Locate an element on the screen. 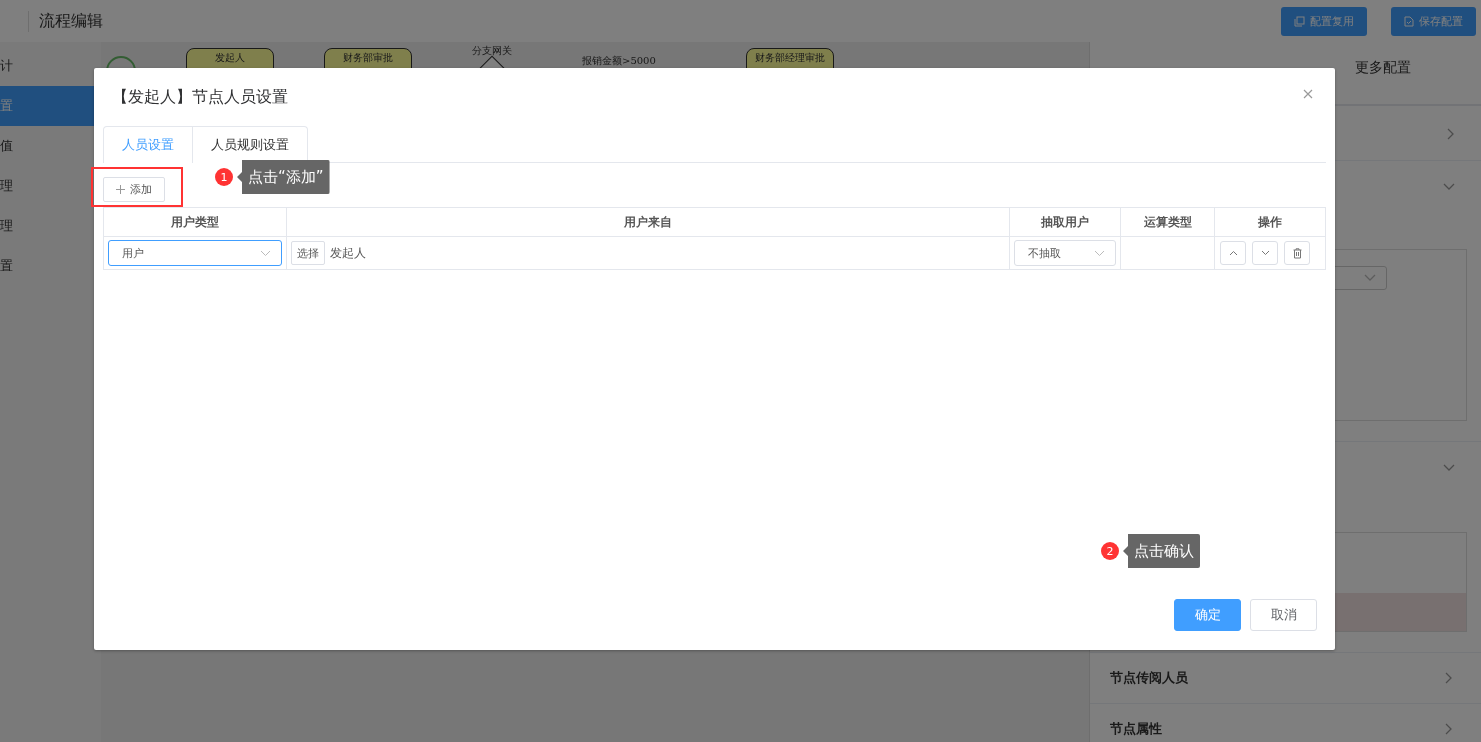 The width and height of the screenshot is (1481, 742). confirm-button: 确定 is located at coordinates (1207, 615).